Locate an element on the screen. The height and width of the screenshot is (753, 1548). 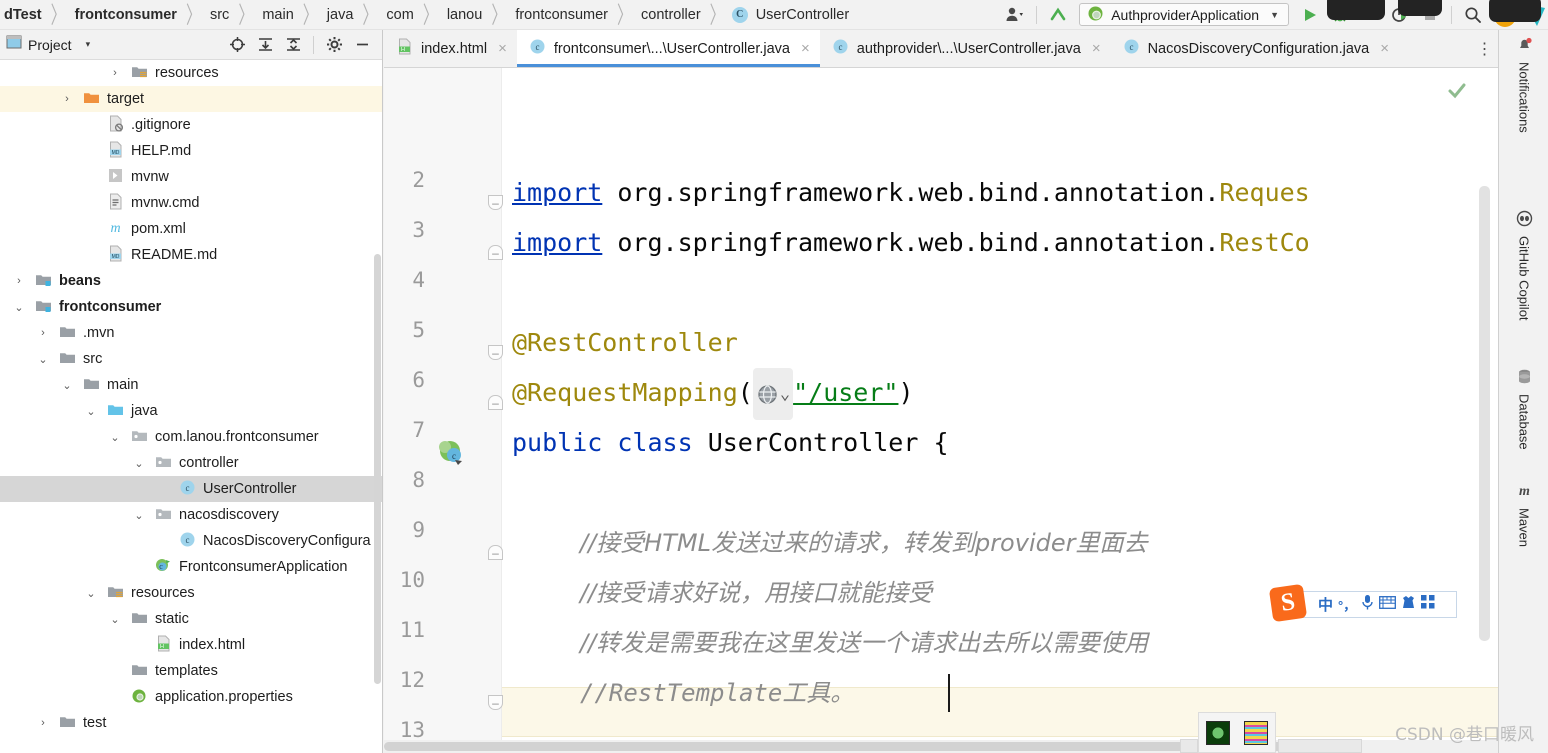
system-tray is located at coordinates (1237, 732).